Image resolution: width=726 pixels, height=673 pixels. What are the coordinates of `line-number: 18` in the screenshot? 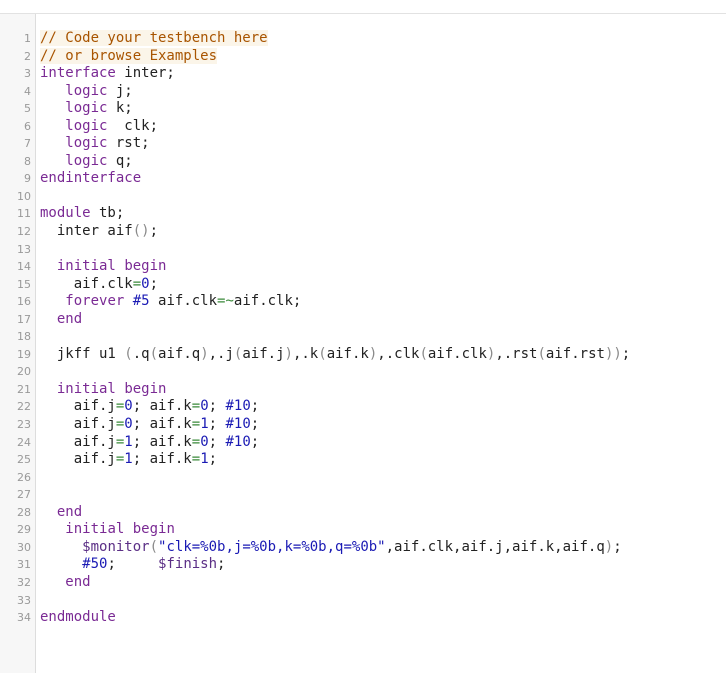 It's located at (24, 337).